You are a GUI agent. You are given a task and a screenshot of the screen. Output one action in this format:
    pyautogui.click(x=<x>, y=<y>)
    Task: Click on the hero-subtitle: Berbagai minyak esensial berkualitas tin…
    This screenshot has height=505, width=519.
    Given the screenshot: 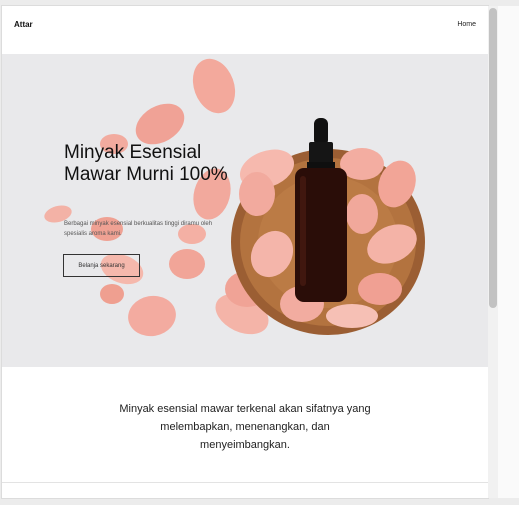 What is the action you would take?
    pyautogui.click(x=138, y=229)
    